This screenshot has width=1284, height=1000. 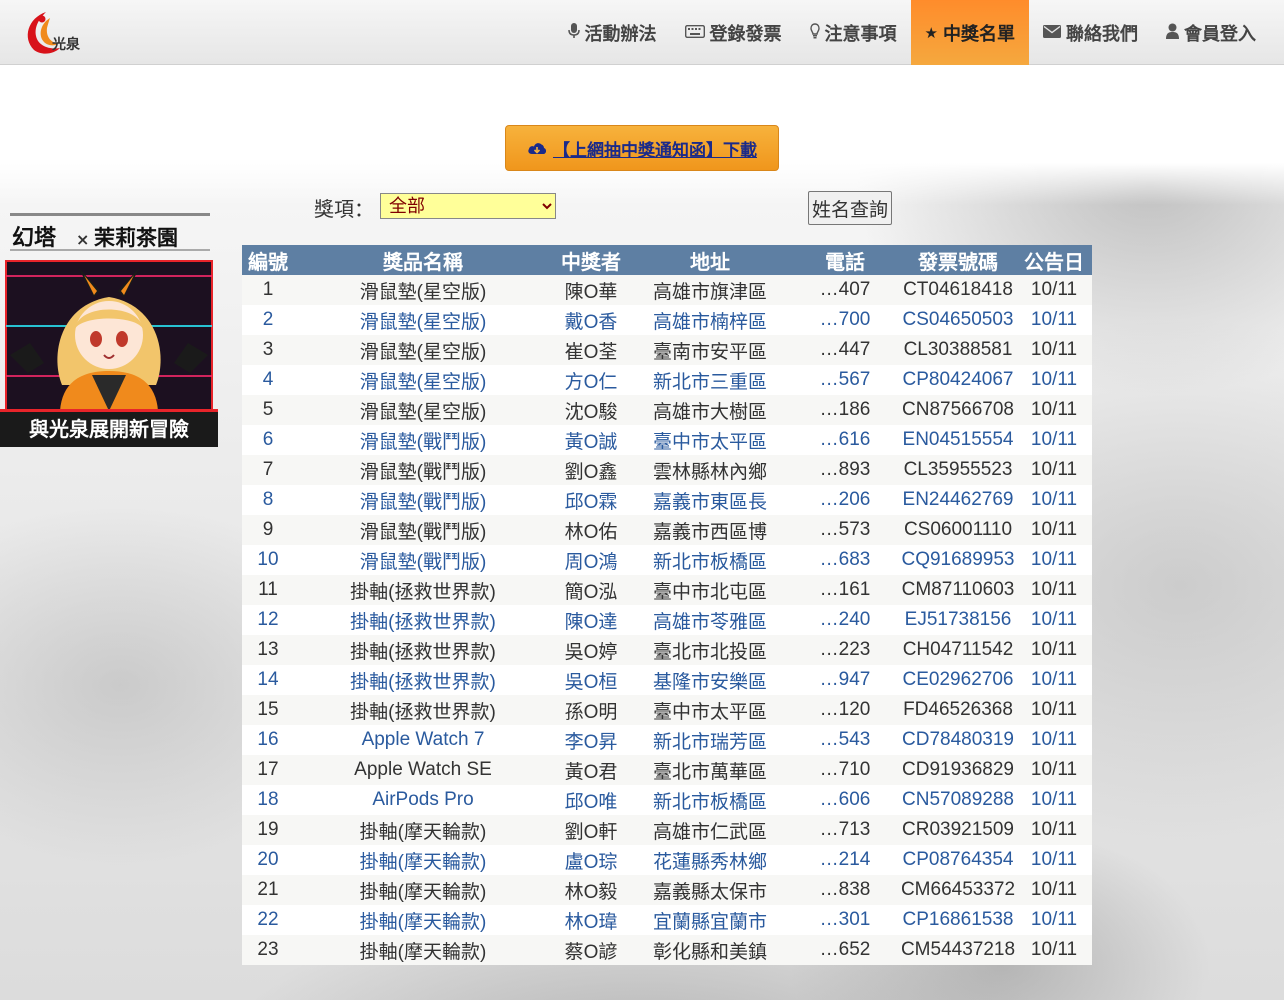 What do you see at coordinates (845, 800) in the screenshot?
I see `cell-phone: …606` at bounding box center [845, 800].